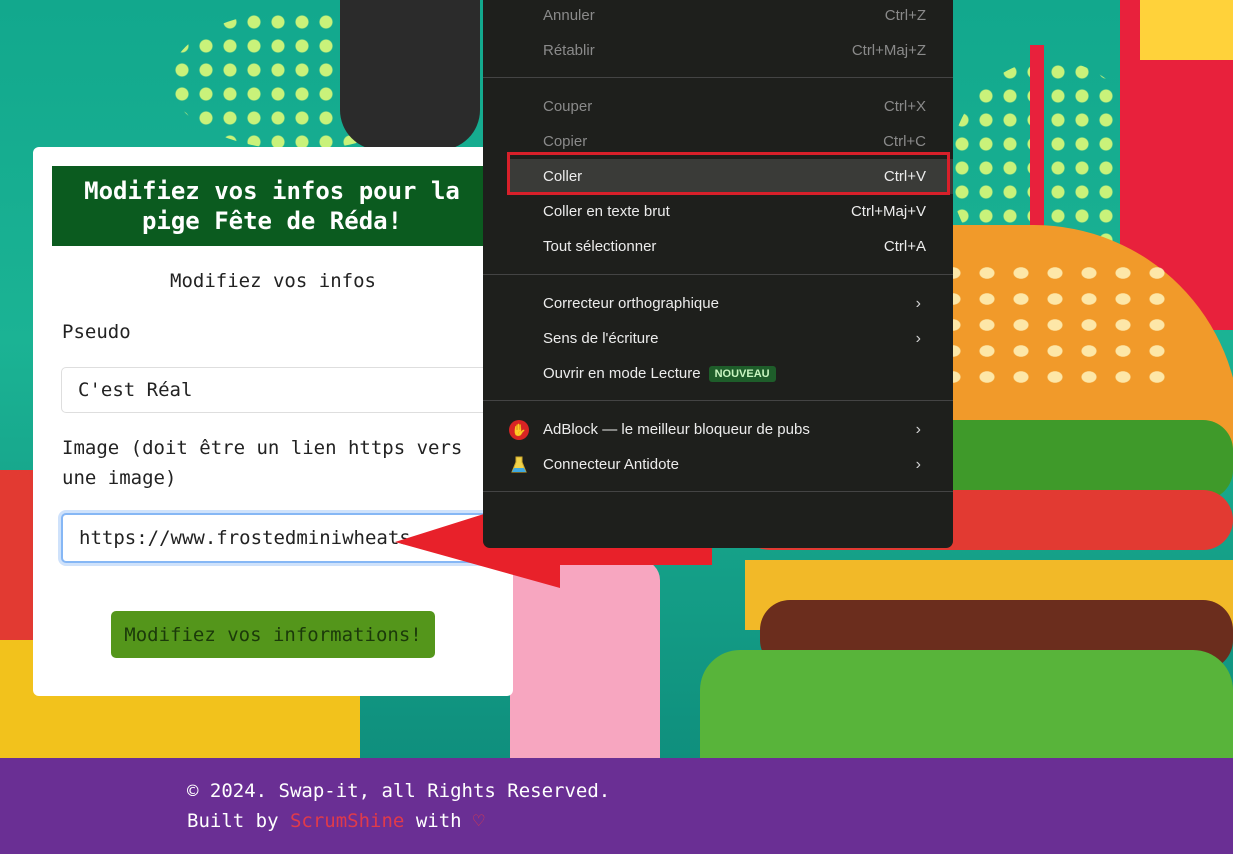 This screenshot has height=854, width=1233. What do you see at coordinates (96, 332) in the screenshot?
I see `pseudo-label: Pseudo` at bounding box center [96, 332].